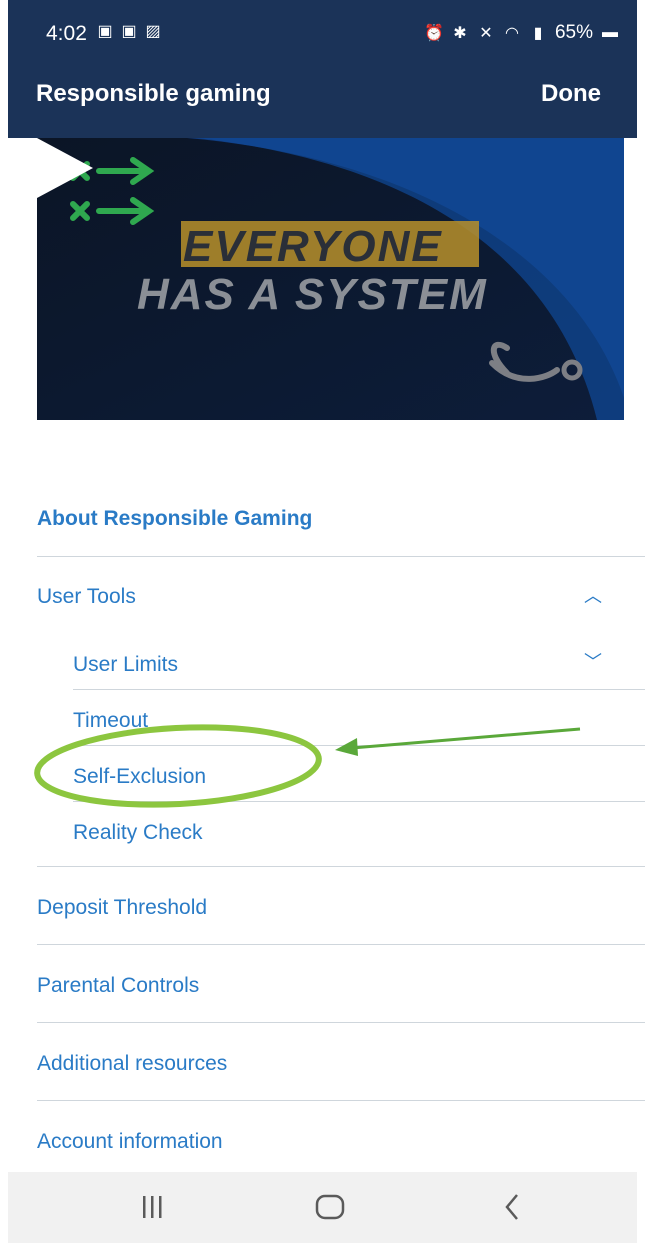 The height and width of the screenshot is (1243, 645). What do you see at coordinates (86, 597) in the screenshot?
I see `user-tools-section: User Tools` at bounding box center [86, 597].